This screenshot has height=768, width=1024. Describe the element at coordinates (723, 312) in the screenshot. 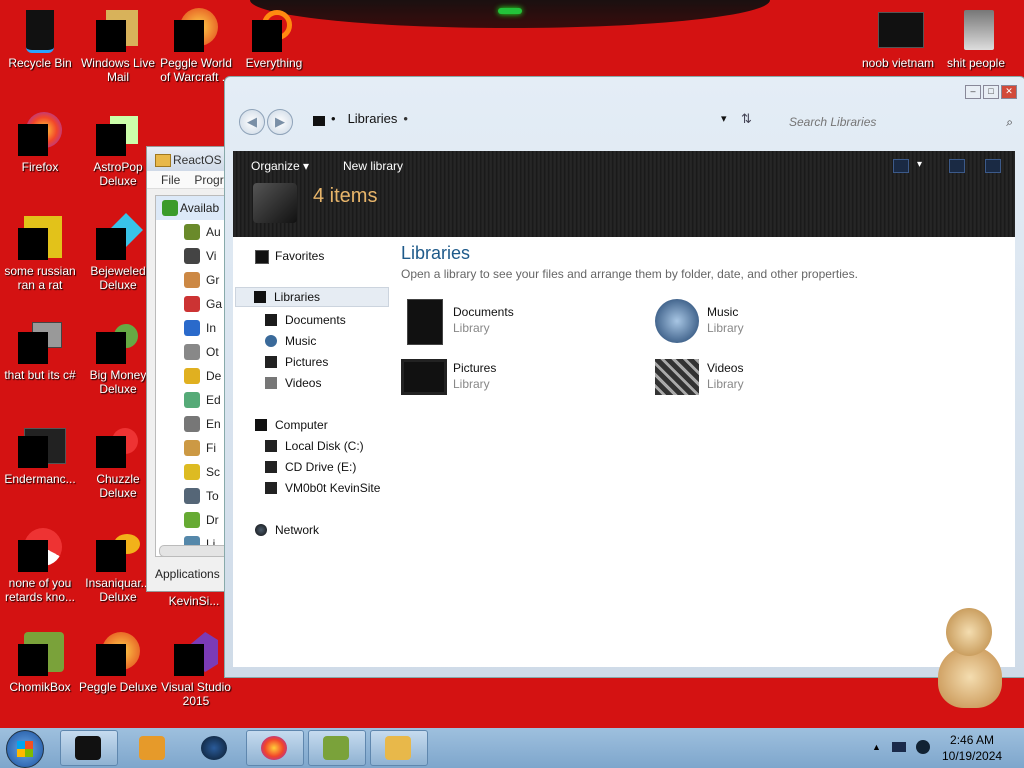

I see `library-name: Music` at that location.